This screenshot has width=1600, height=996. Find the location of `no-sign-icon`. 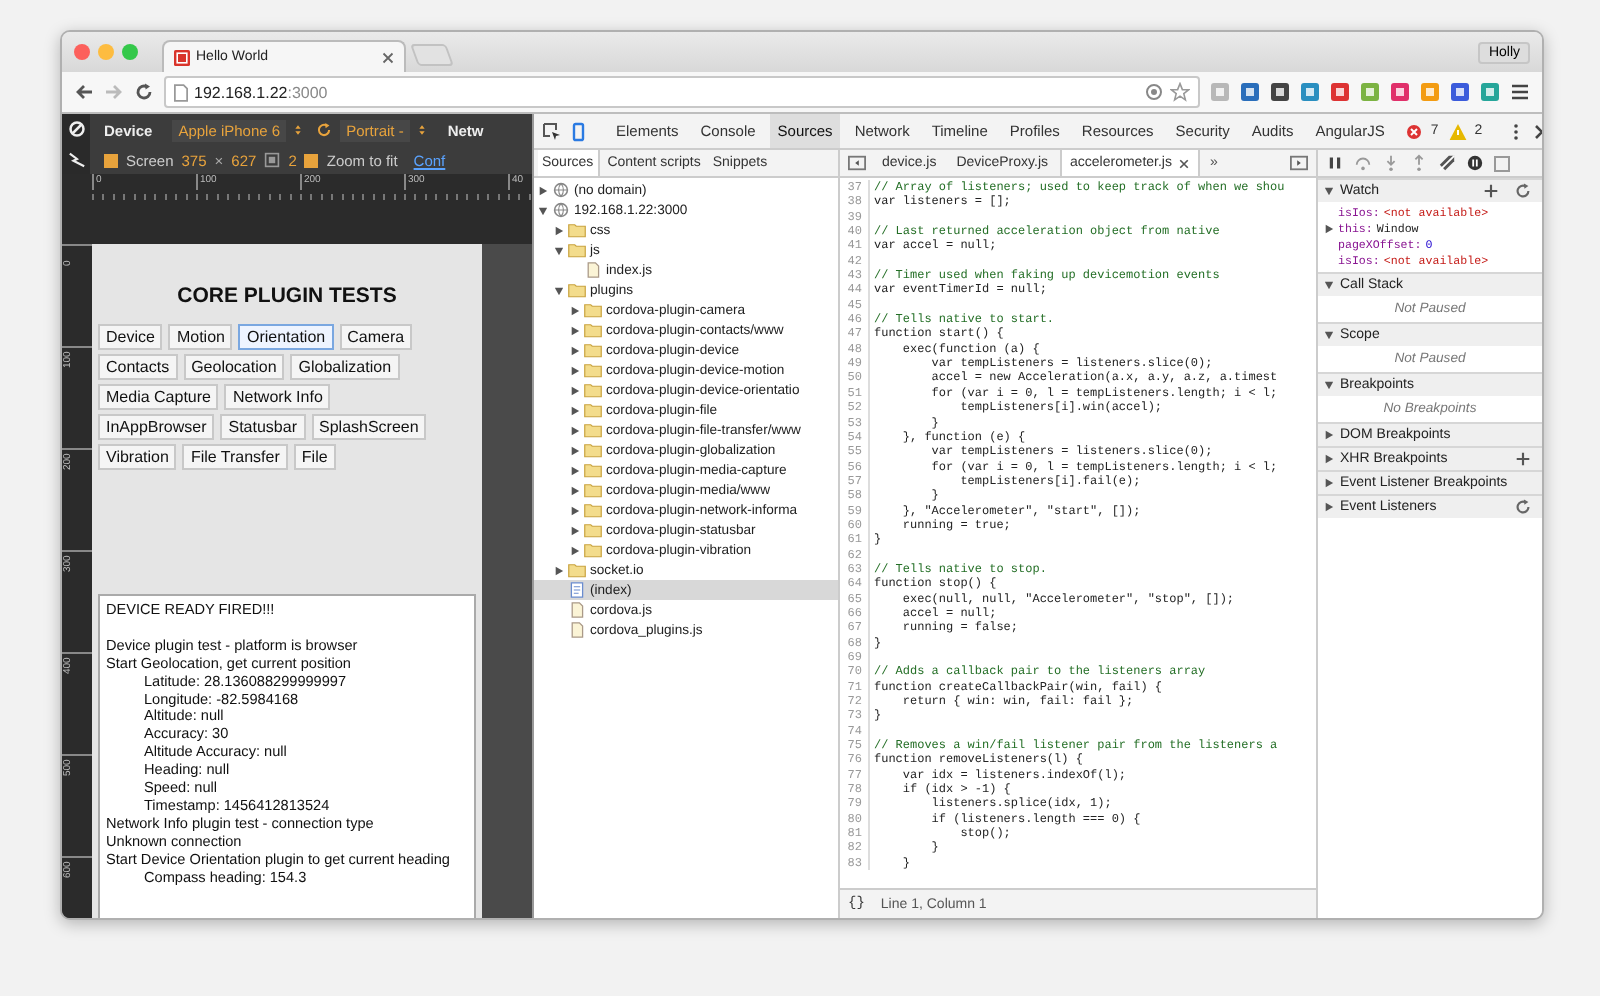

no-sign-icon is located at coordinates (76, 129).